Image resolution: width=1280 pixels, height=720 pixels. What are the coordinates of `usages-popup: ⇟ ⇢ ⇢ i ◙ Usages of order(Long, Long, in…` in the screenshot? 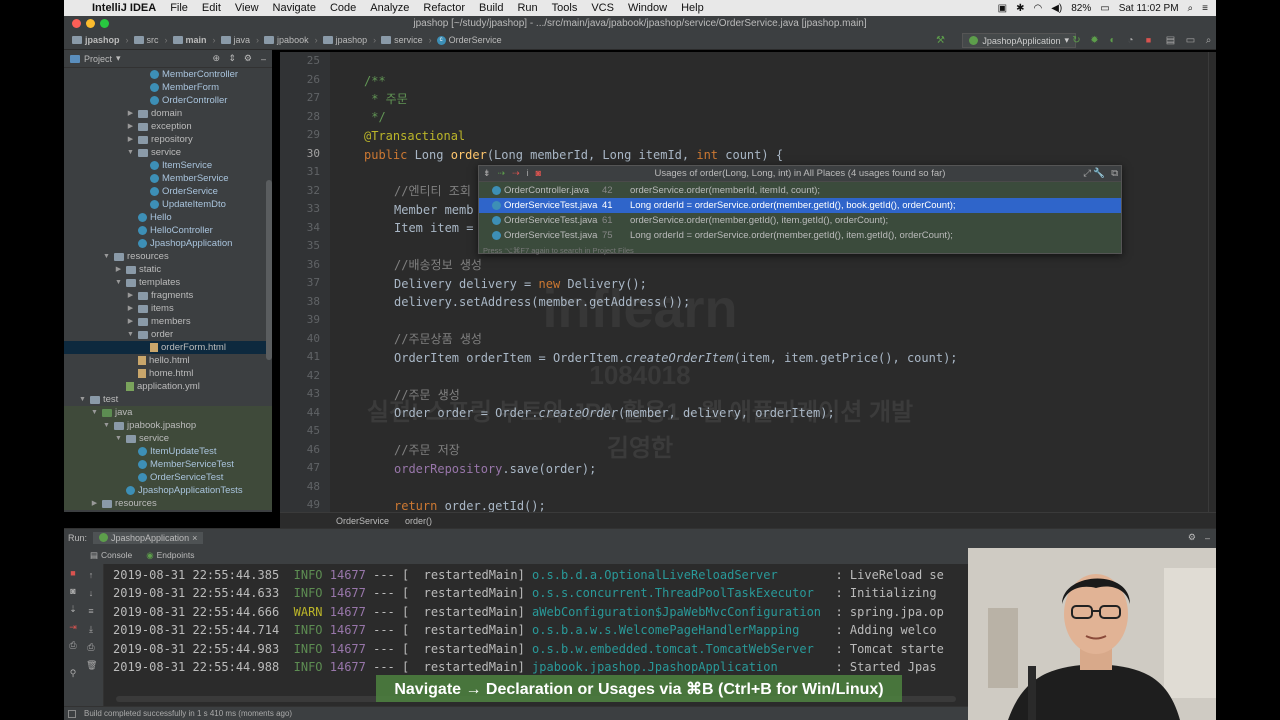 It's located at (800, 210).